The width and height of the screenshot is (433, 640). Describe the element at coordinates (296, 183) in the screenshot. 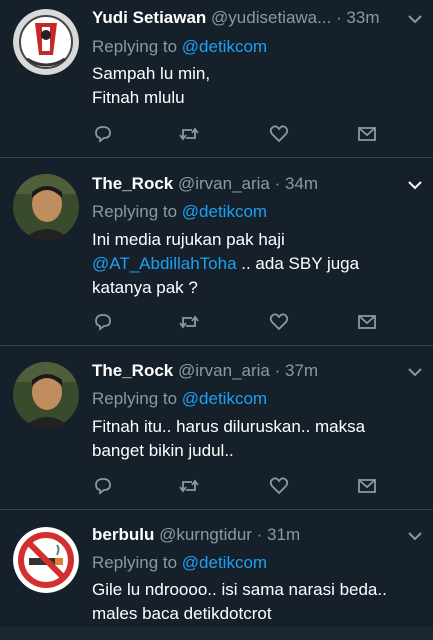

I see `timestamp: · 34m` at that location.